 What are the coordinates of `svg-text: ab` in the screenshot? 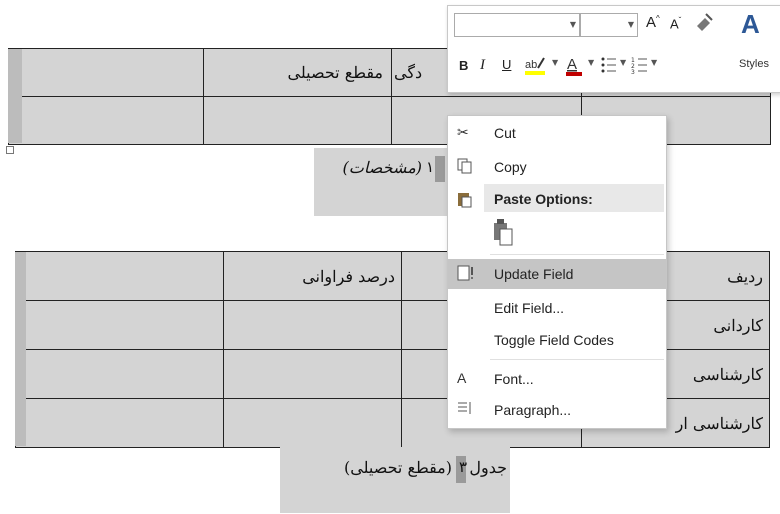 It's located at (531, 65).